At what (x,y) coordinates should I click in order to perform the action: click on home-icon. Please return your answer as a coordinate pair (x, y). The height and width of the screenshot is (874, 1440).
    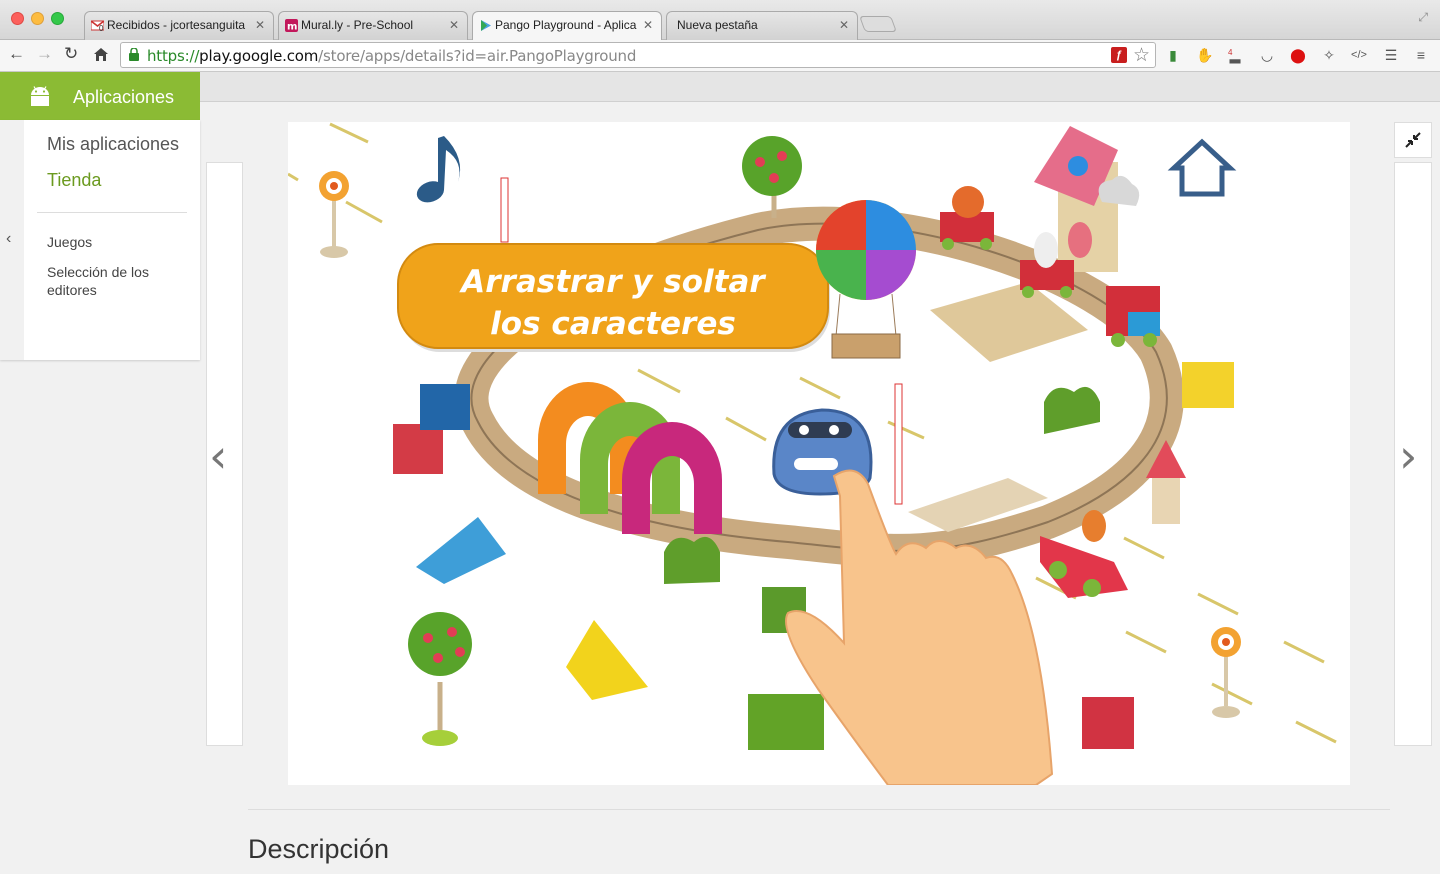
    Looking at the image, I should click on (101, 54).